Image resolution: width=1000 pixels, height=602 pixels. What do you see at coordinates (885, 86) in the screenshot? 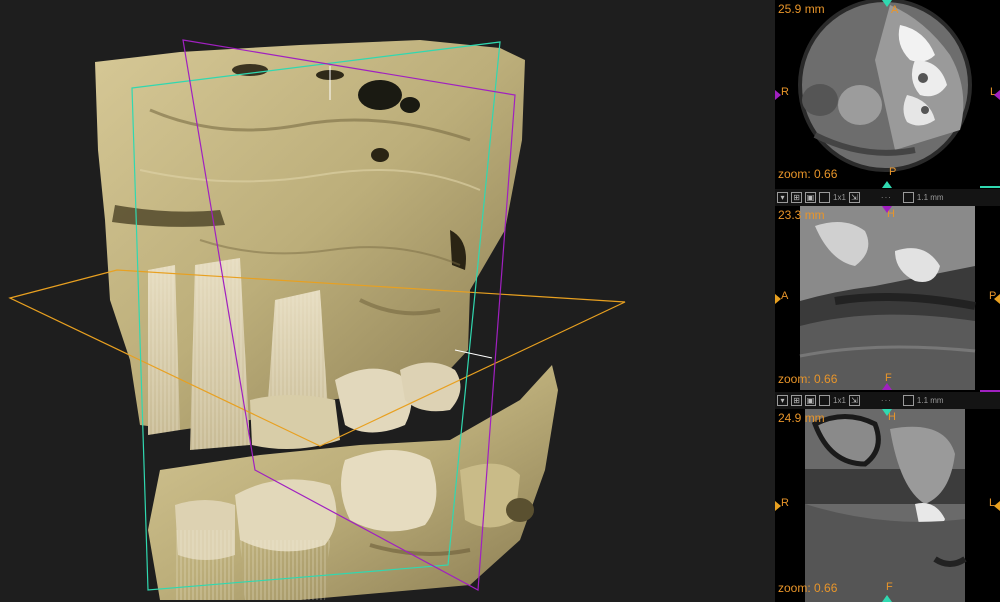
I see `axial-slice-image` at bounding box center [885, 86].